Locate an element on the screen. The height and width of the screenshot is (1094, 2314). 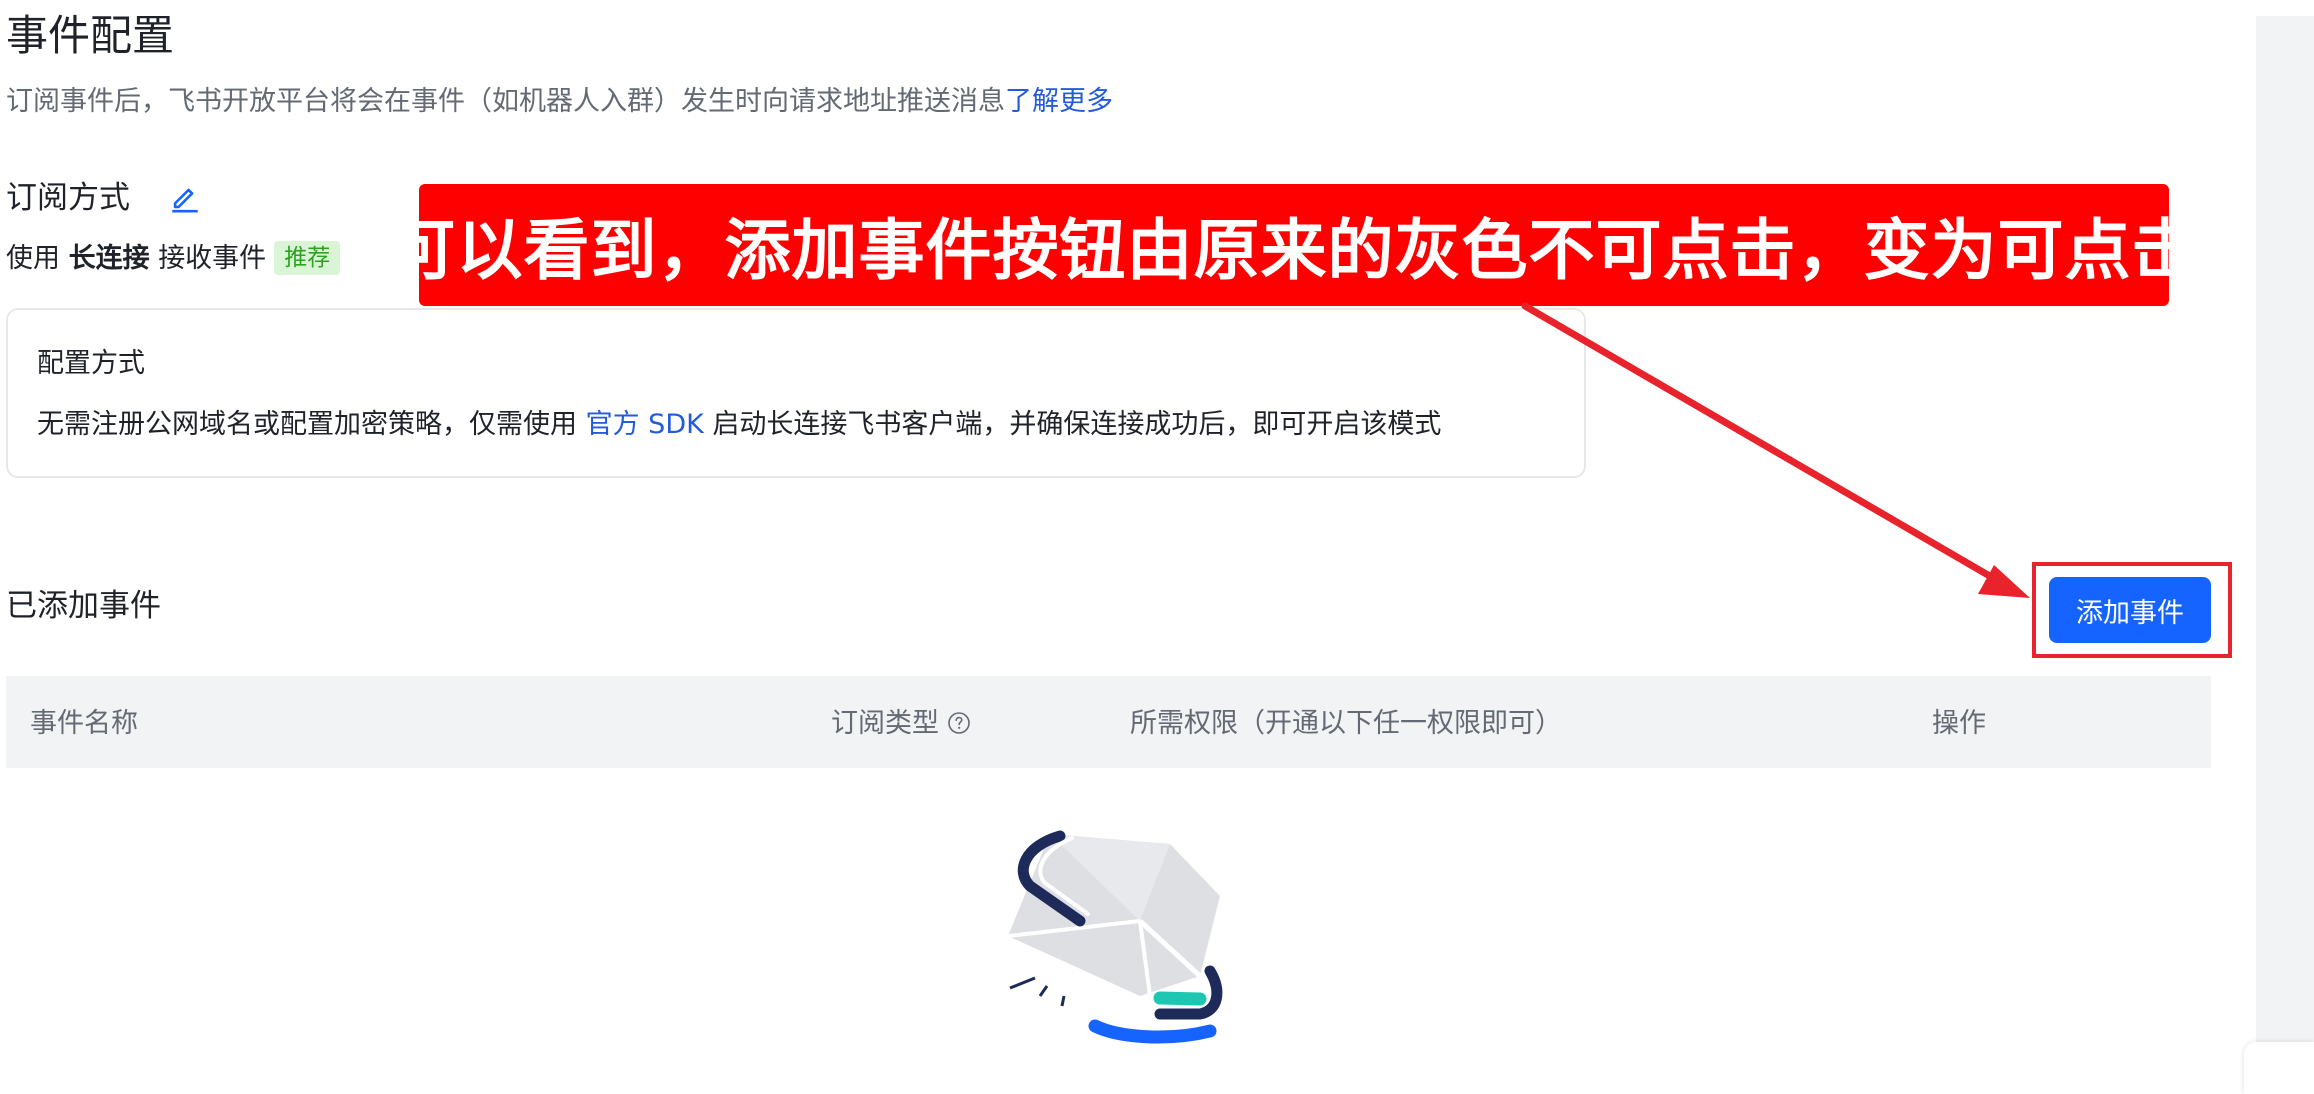
recommended-badge: 推荐 is located at coordinates (307, 258).